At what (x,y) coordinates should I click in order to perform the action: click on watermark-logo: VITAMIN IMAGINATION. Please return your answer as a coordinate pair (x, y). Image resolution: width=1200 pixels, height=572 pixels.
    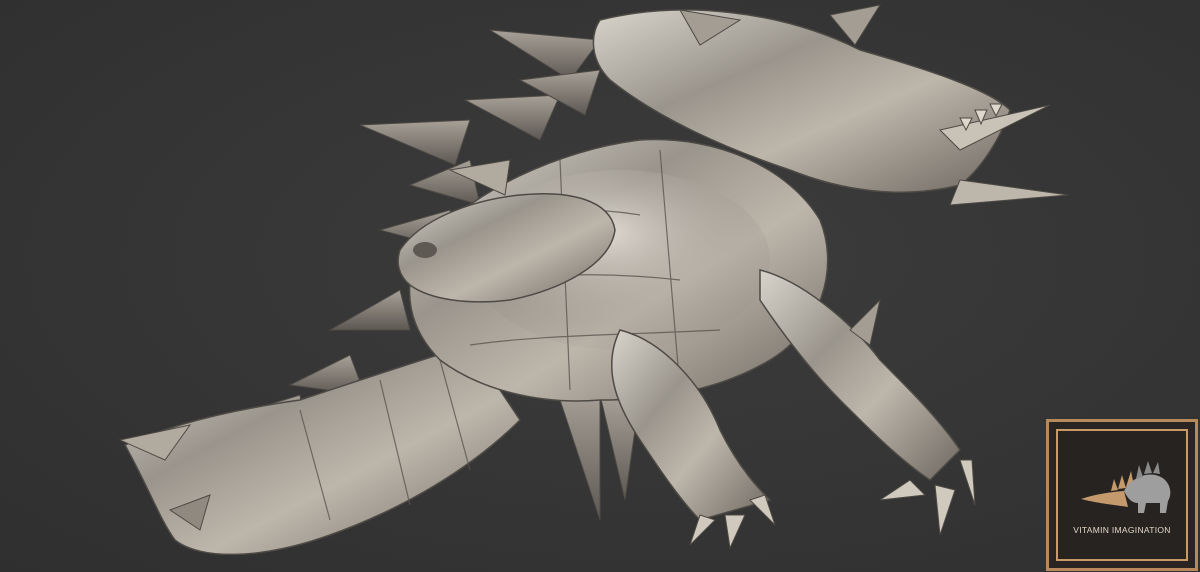
    Looking at the image, I should click on (1122, 495).